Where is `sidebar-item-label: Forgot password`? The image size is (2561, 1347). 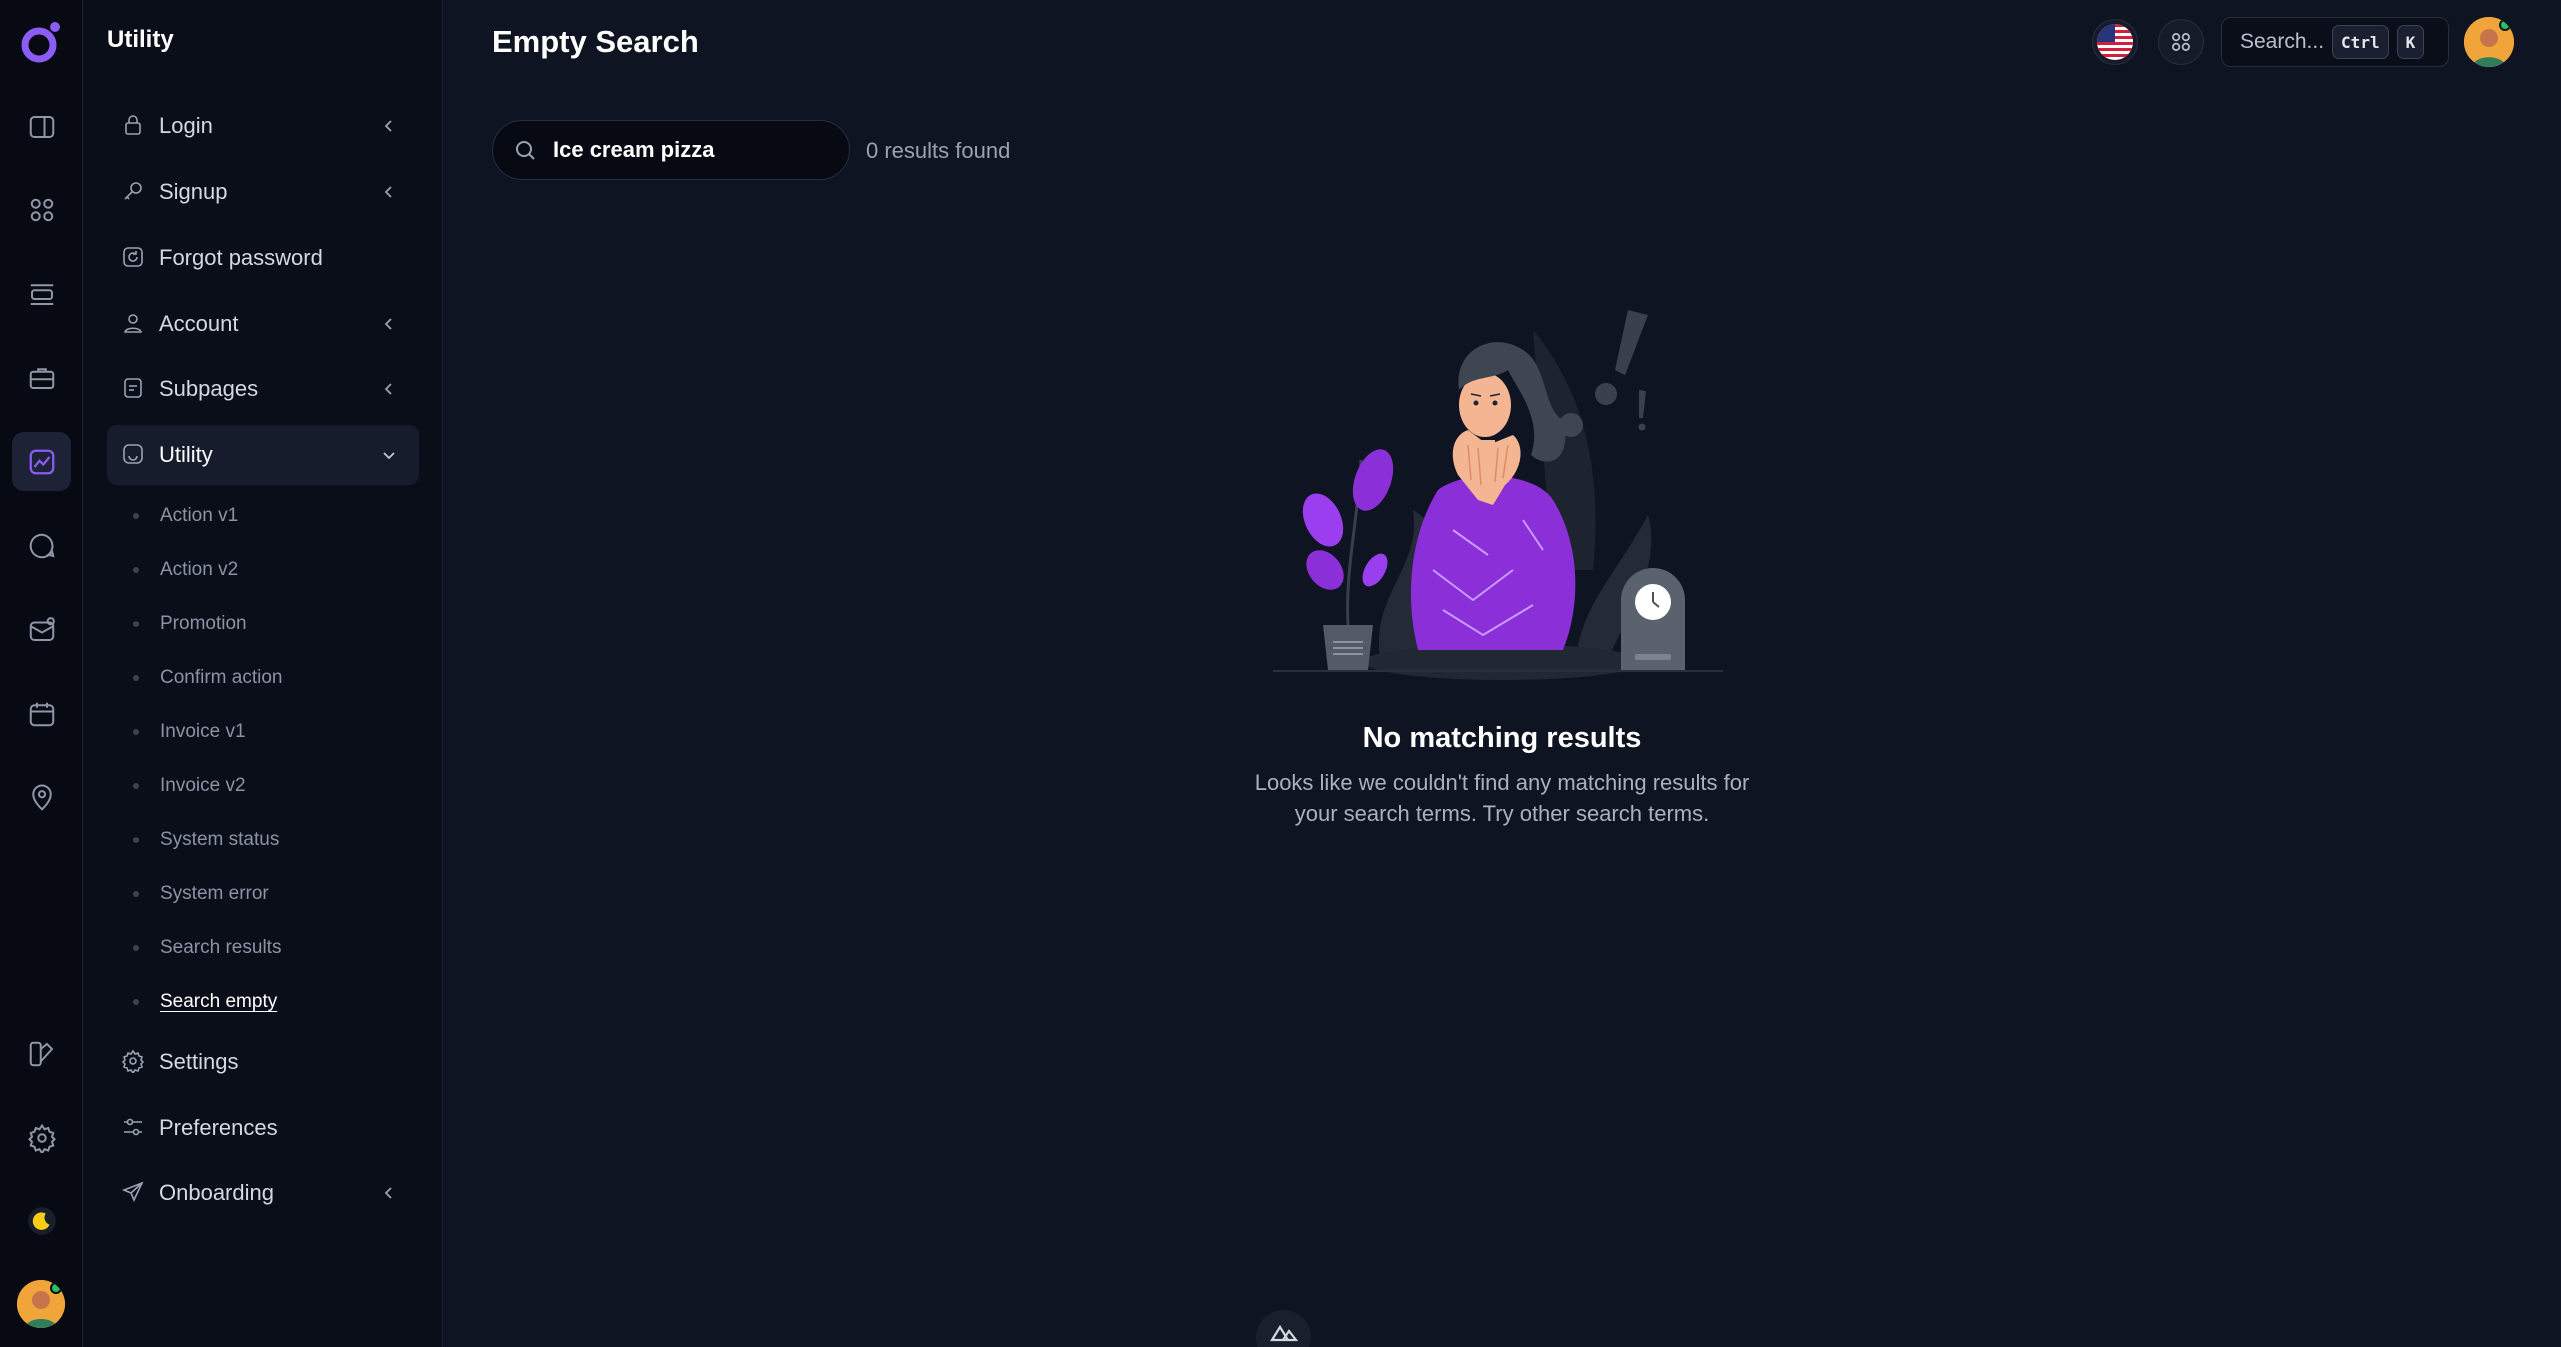 sidebar-item-label: Forgot password is located at coordinates (241, 257).